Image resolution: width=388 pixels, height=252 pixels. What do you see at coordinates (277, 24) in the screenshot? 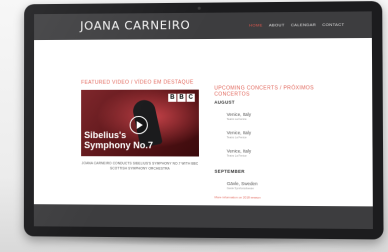
I see `nav-about: ABOUT` at bounding box center [277, 24].